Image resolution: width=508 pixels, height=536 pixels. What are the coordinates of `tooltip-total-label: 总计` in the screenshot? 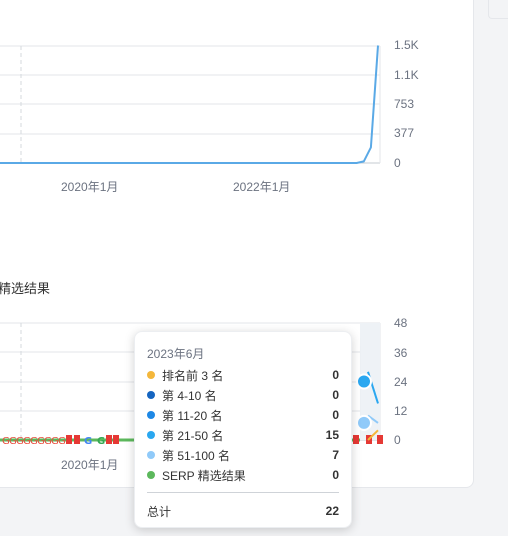 It's located at (159, 511).